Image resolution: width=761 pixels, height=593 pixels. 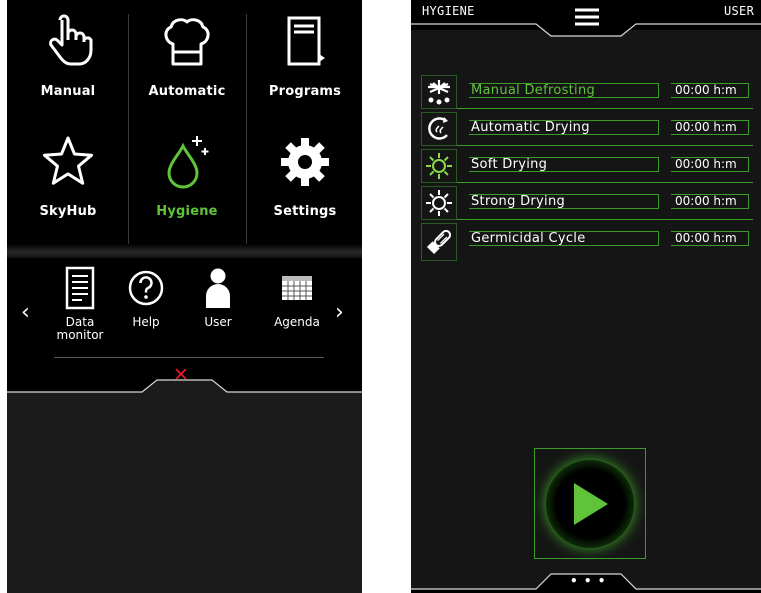 I want to click on cycle-row-soft-drying: Soft Drying 00:00 h:m, so click(x=587, y=166).